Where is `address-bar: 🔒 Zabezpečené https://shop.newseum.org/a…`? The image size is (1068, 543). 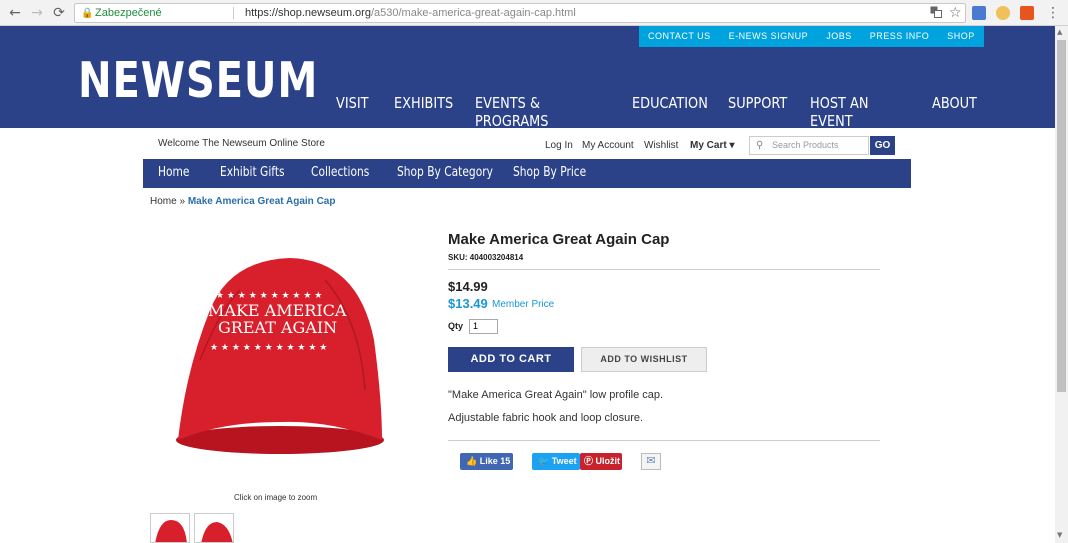
address-bar: 🔒 Zabezpečené https://shop.newseum.org/a… is located at coordinates (520, 13).